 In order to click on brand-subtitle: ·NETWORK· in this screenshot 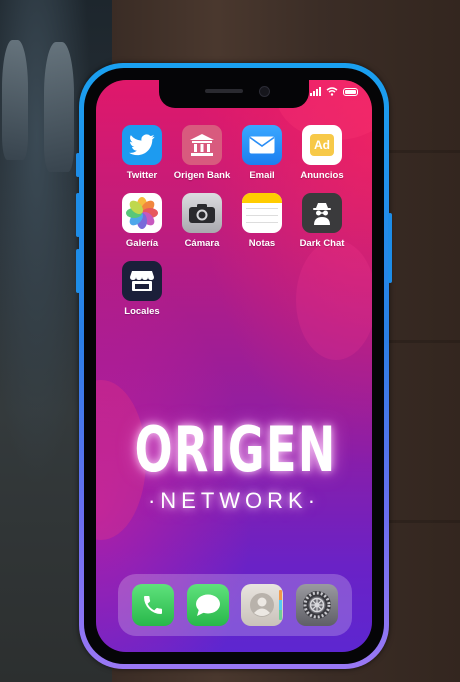, I will do `click(234, 500)`.